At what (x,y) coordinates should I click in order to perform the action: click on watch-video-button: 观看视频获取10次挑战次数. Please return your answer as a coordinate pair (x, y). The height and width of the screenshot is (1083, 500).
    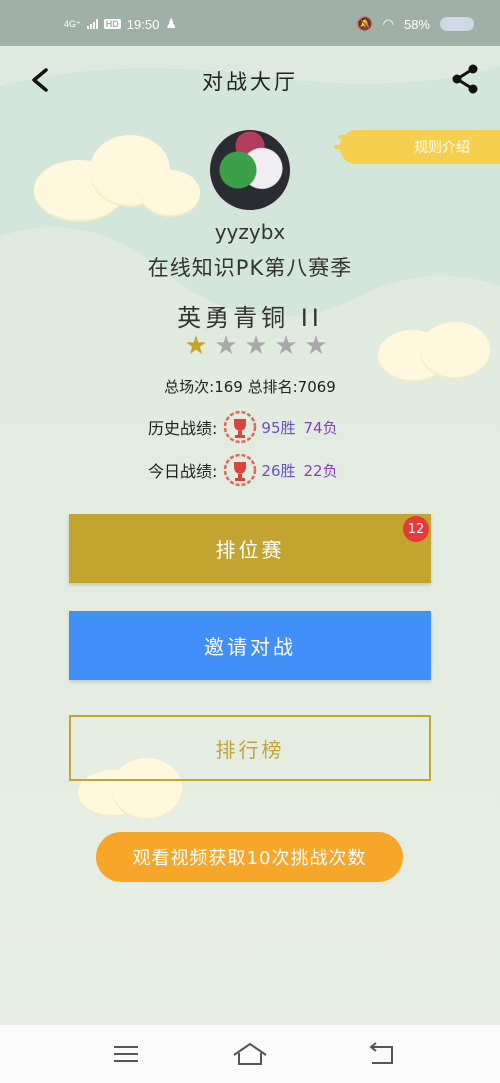
    Looking at the image, I should click on (249, 857).